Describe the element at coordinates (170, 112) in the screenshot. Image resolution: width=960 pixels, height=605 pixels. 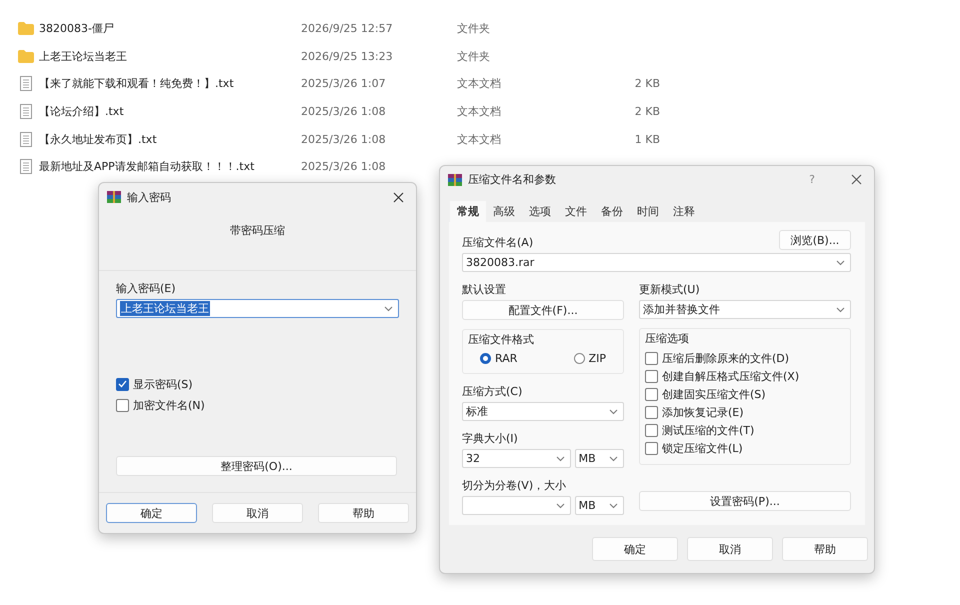
I see `file-name: 【论坛介绍】.txt` at that location.